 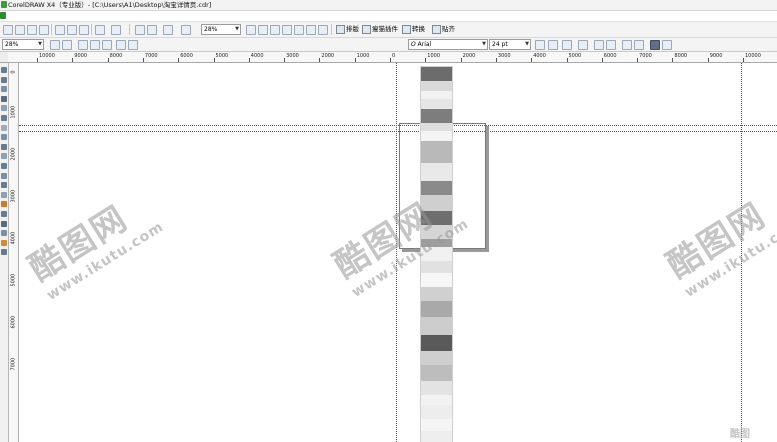 I want to click on bullet-list-icon, so click(x=599, y=45).